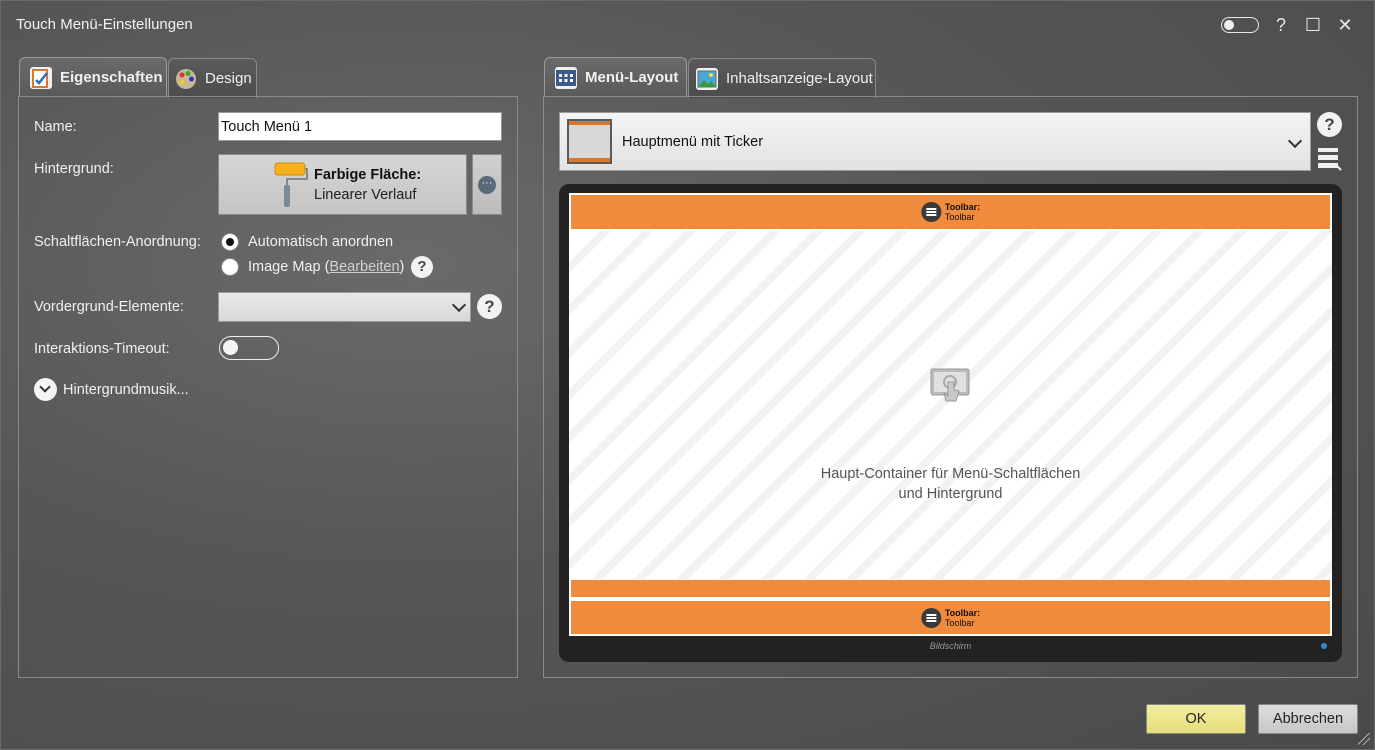  Describe the element at coordinates (104, 24) in the screenshot. I see `window-title: Touch Menü-Einstellungen` at that location.